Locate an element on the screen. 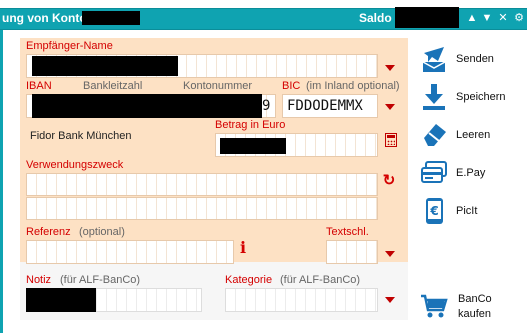  picit-button: € PicIt is located at coordinates (472, 212).